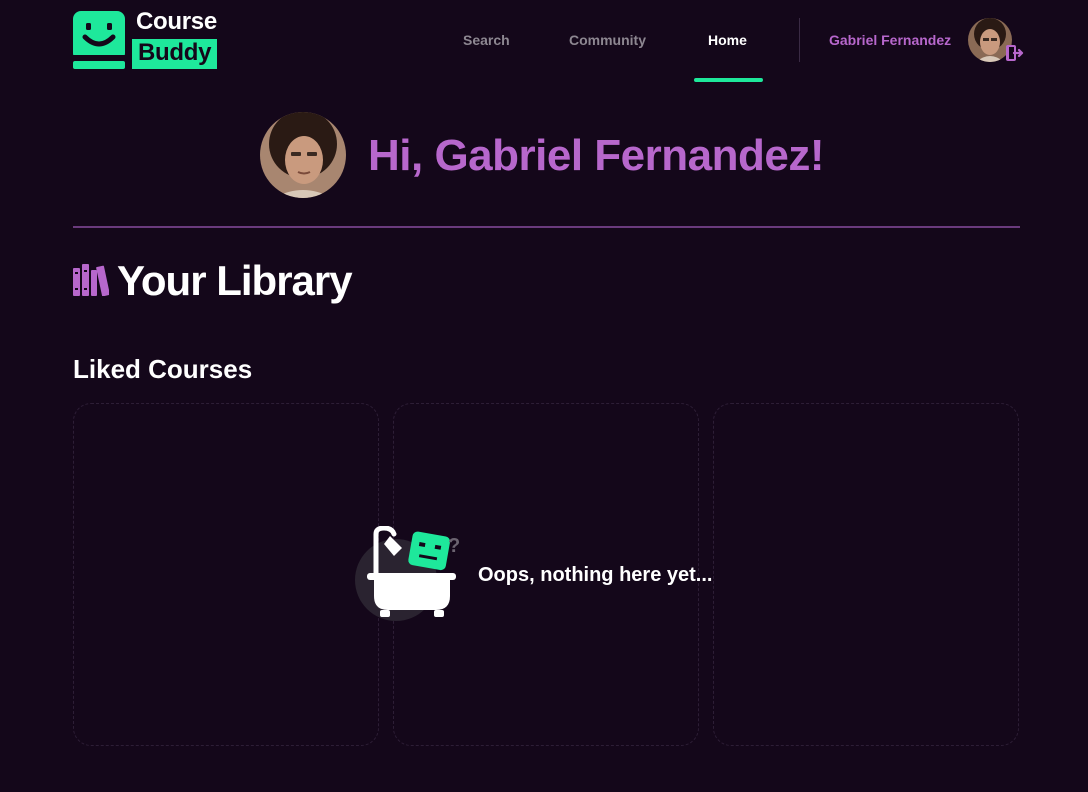 The width and height of the screenshot is (1088, 792). What do you see at coordinates (176, 21) in the screenshot?
I see `logo-text-course: Course` at bounding box center [176, 21].